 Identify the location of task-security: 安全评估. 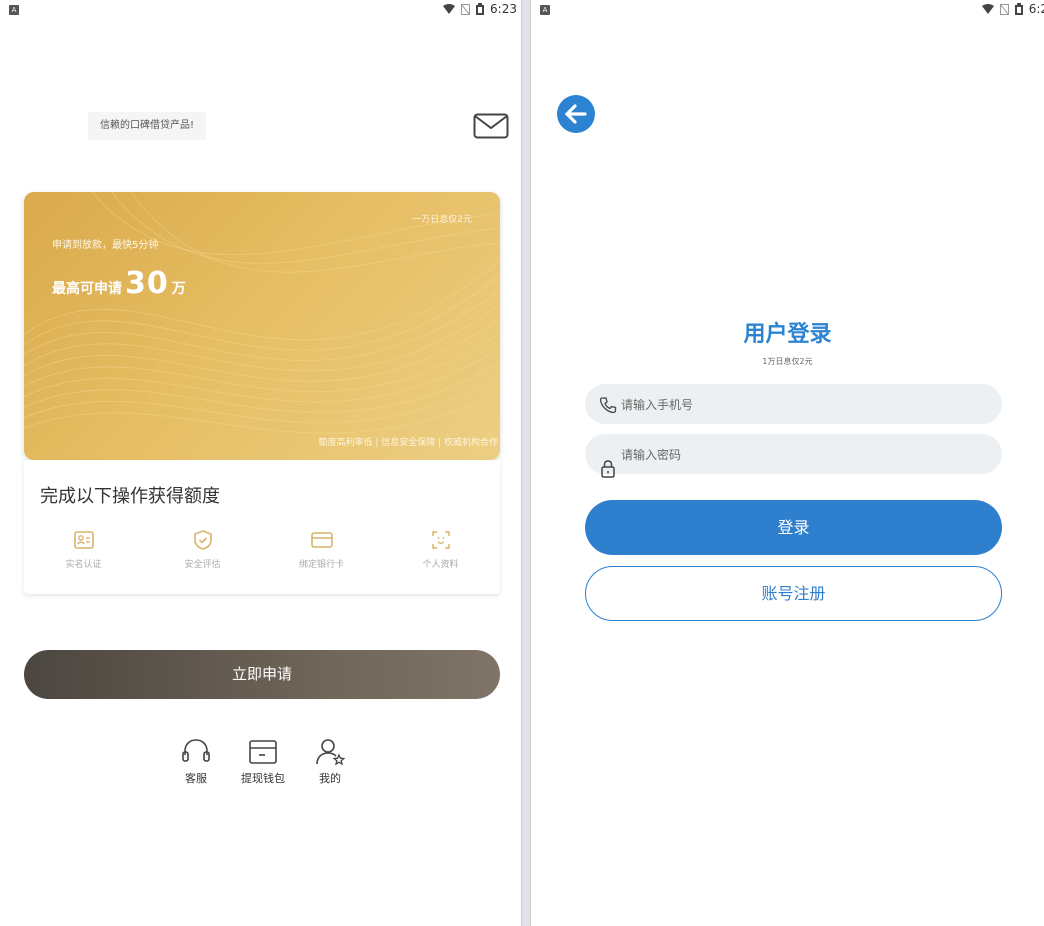
(202, 550).